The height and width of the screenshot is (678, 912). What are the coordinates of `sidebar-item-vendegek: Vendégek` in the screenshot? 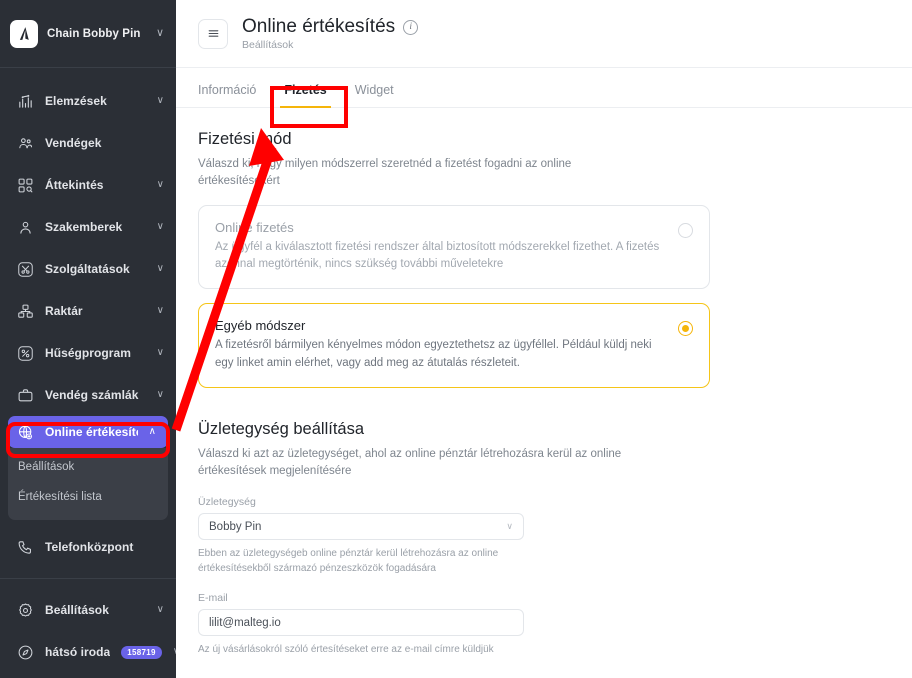 It's located at (88, 143).